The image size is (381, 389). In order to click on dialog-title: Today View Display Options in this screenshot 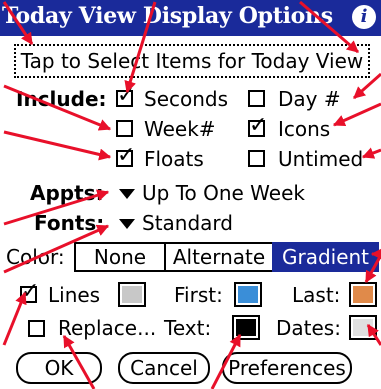, I will do `click(167, 16)`.